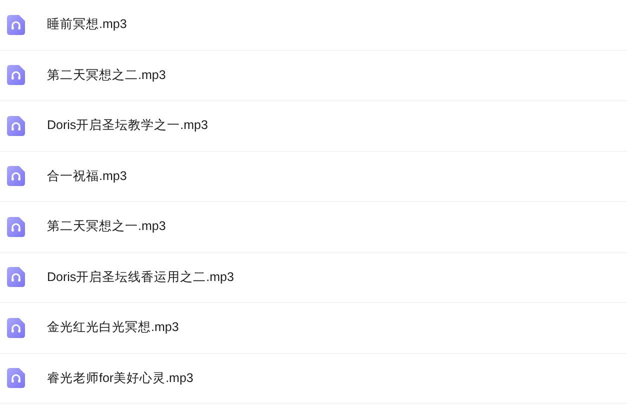  Describe the element at coordinates (313, 227) in the screenshot. I see `file-row: 第二天冥想之一.mp3` at that location.